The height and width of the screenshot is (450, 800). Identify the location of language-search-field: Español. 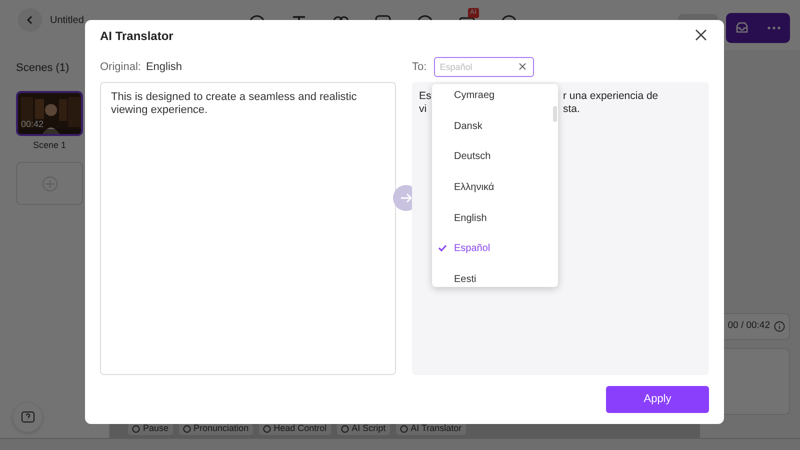
(484, 67).